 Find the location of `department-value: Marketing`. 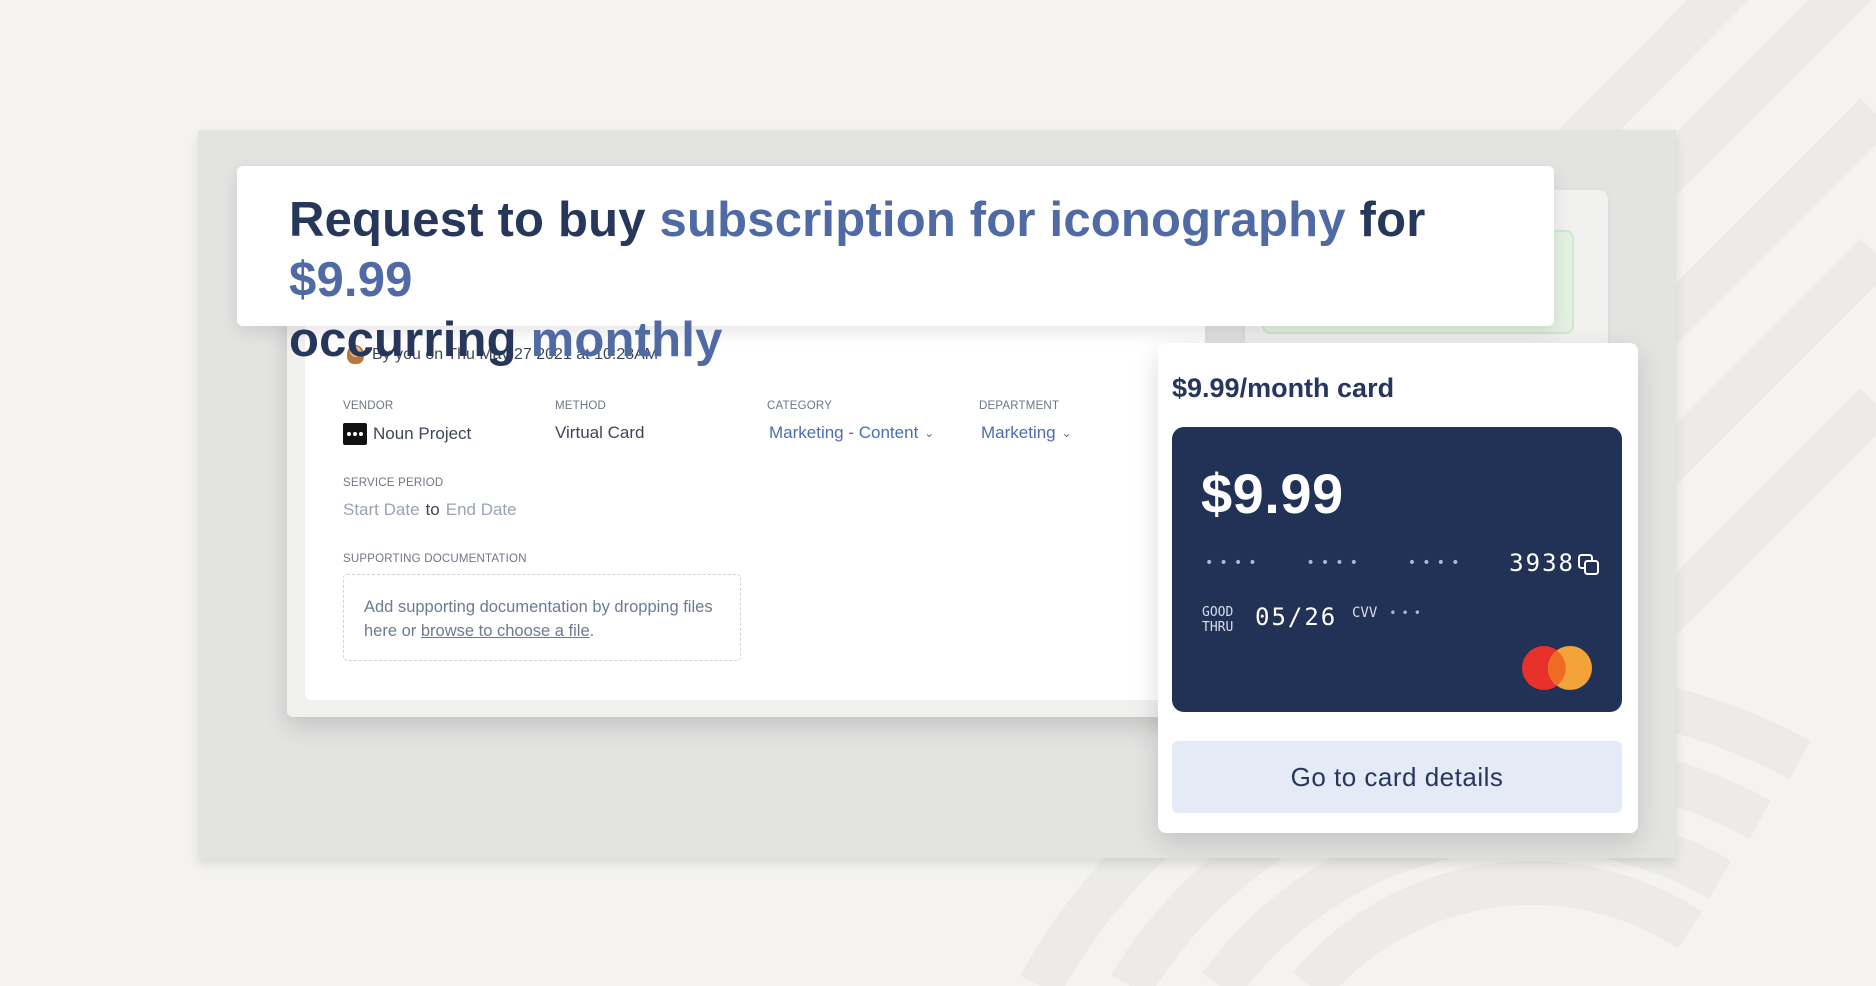

department-value: Marketing is located at coordinates (1018, 432).